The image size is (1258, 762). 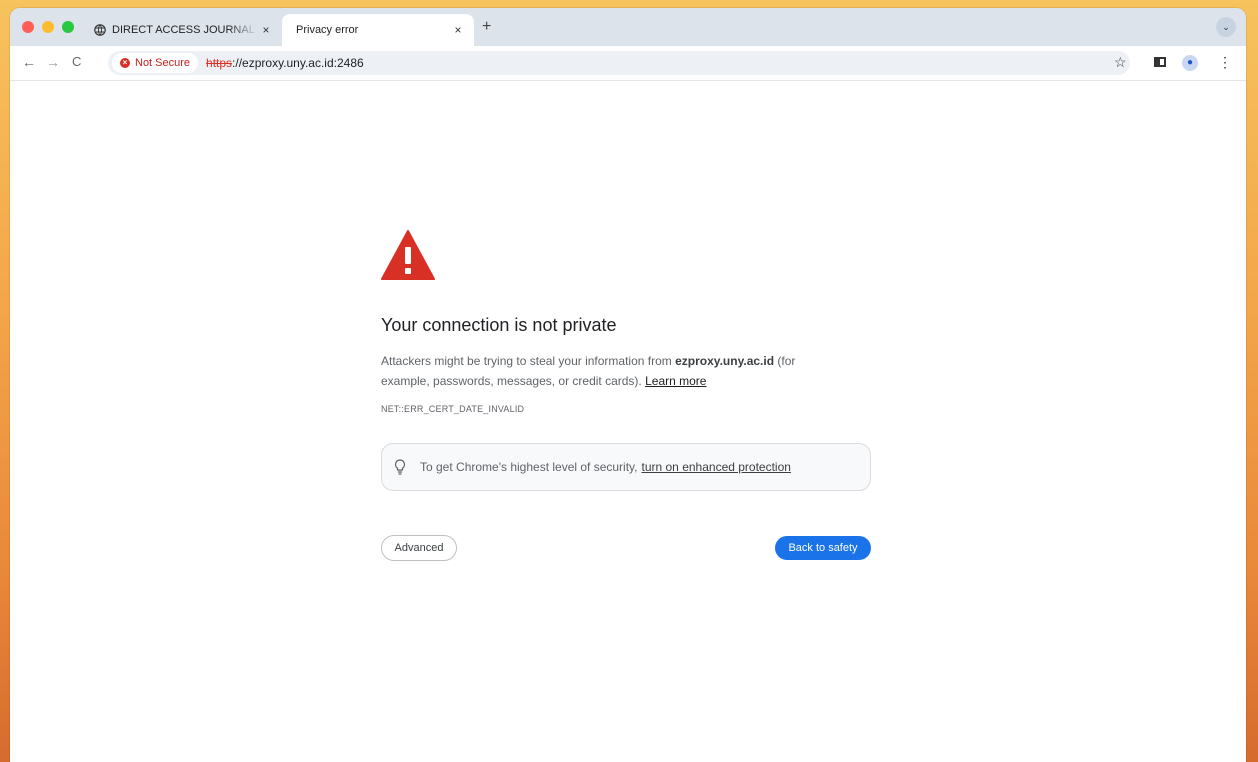 I want to click on minimize-window-button, so click(x=48, y=27).